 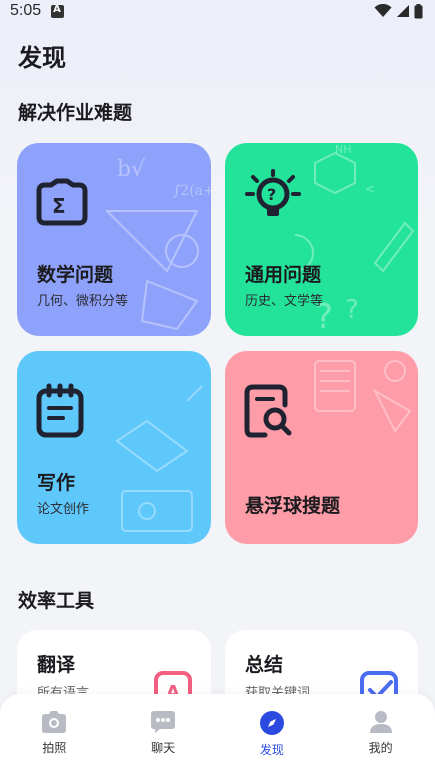 I want to click on tab-discover-label: 发现, so click(x=271, y=750).